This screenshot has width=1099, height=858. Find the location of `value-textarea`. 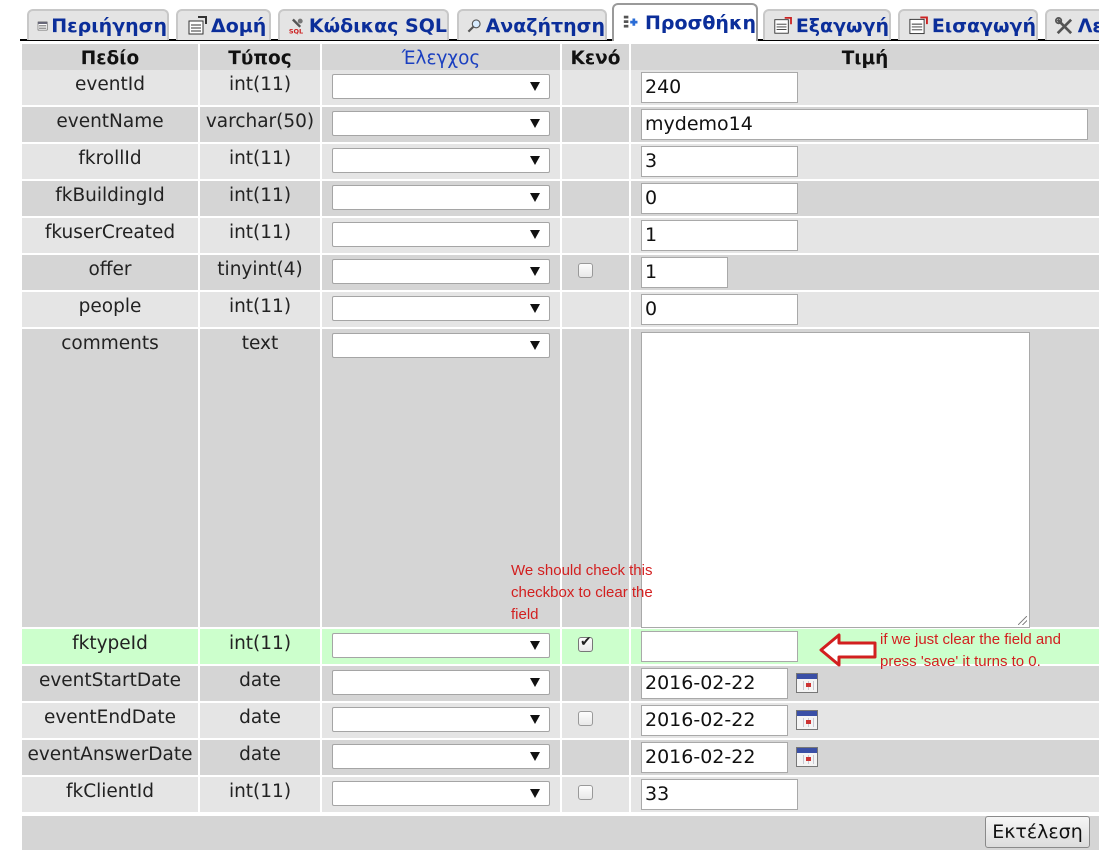

value-textarea is located at coordinates (835, 480).